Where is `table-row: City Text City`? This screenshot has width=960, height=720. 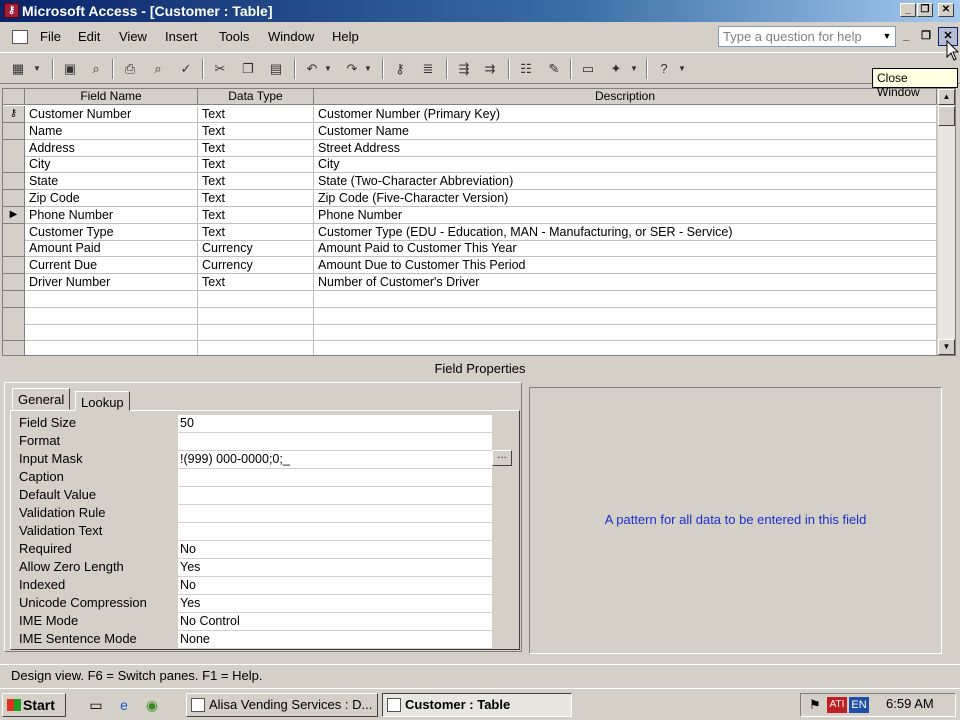
table-row: City Text City is located at coordinates (470, 165).